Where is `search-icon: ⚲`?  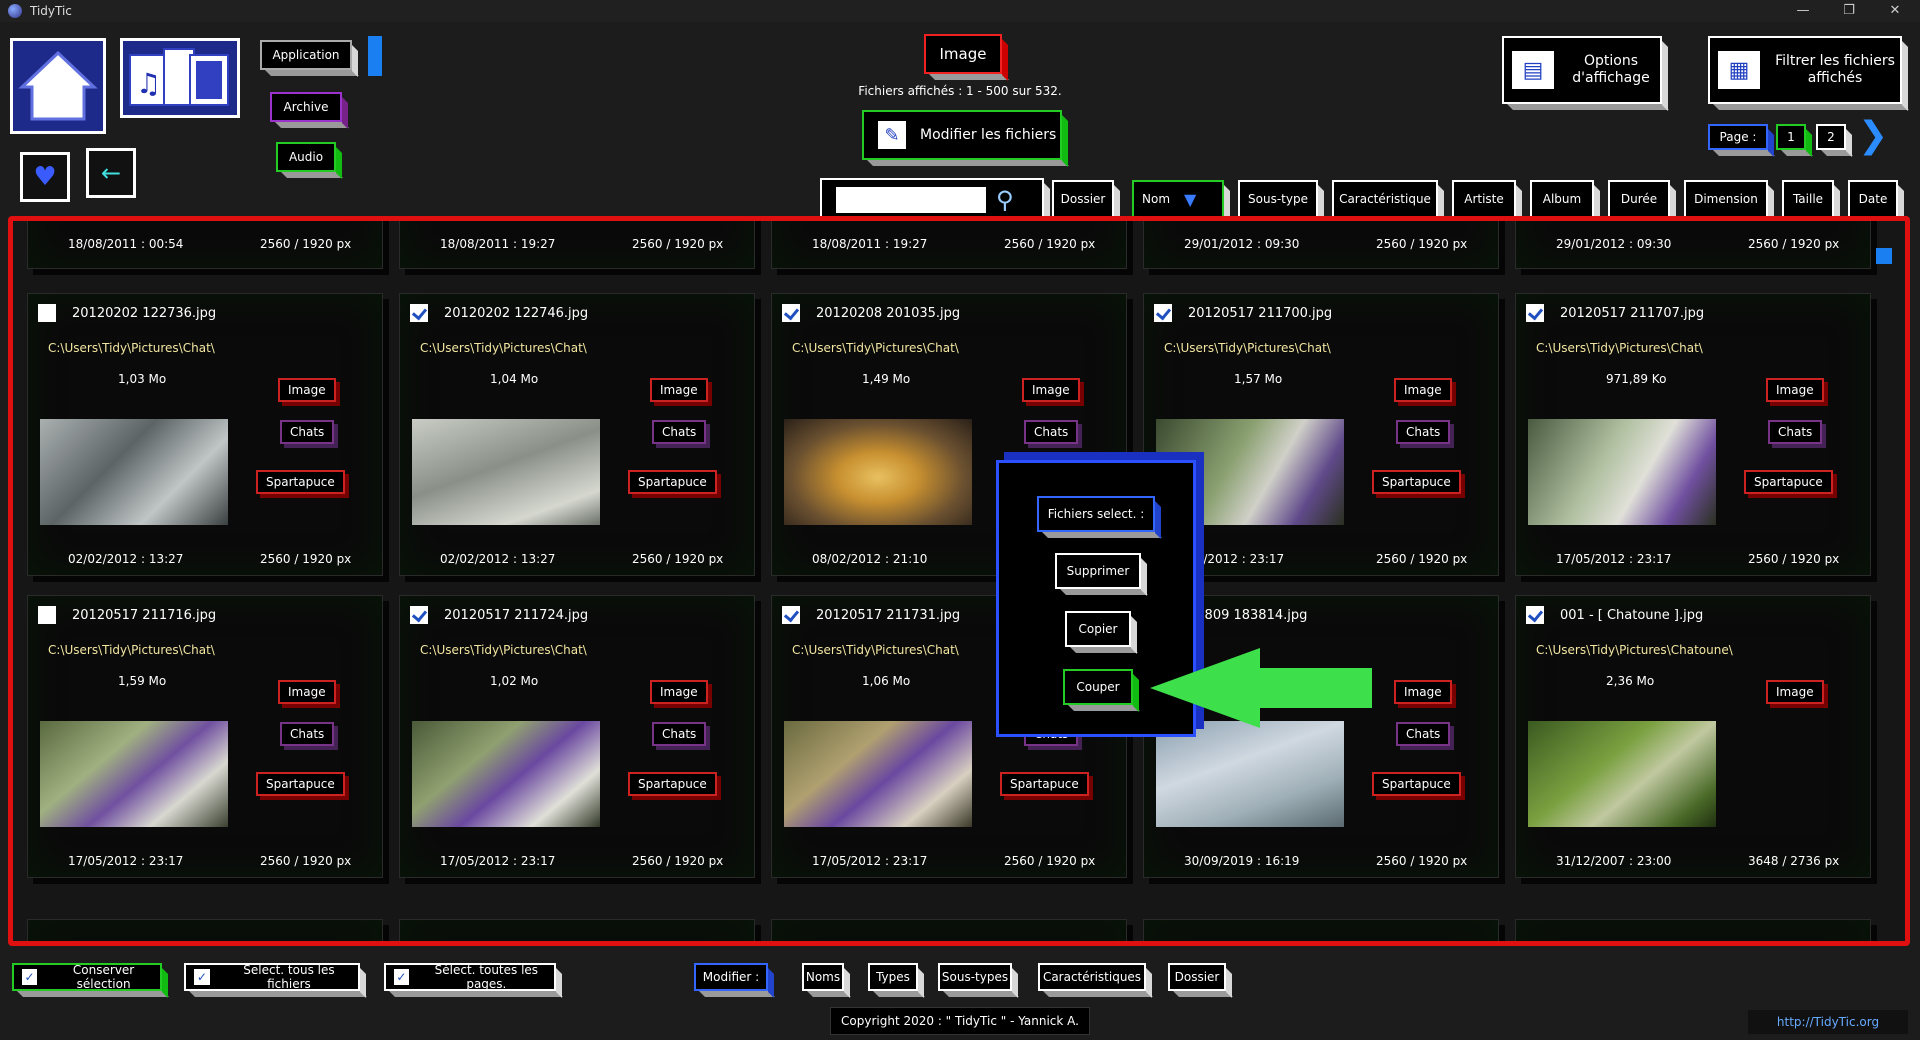 search-icon: ⚲ is located at coordinates (1005, 200).